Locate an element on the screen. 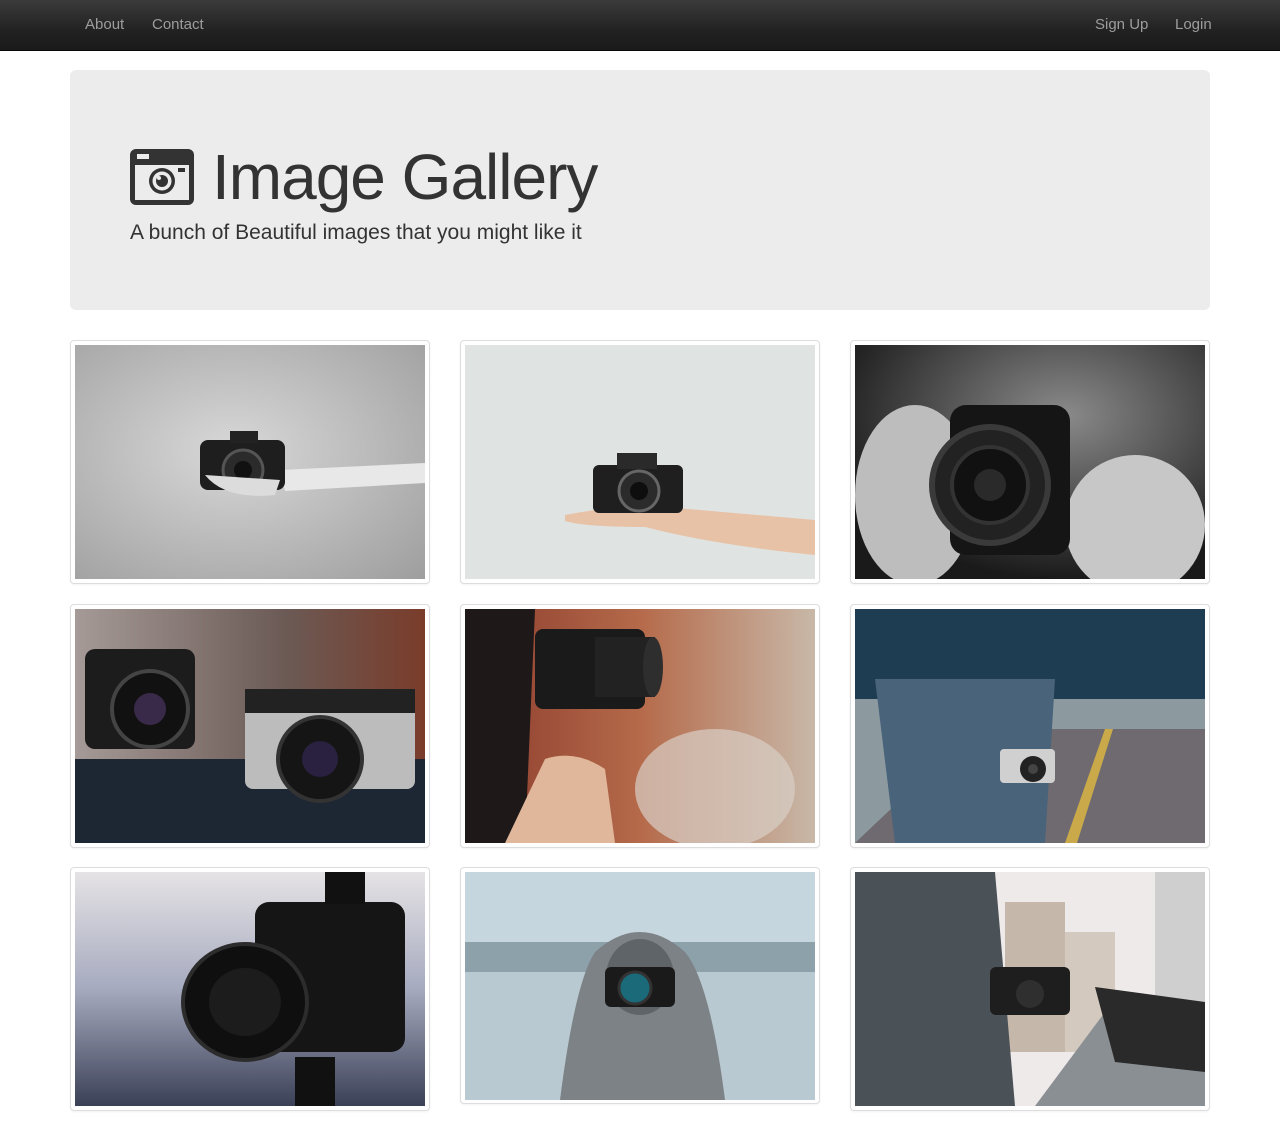  gallery-image-street-photographer-city is located at coordinates (1030, 989).